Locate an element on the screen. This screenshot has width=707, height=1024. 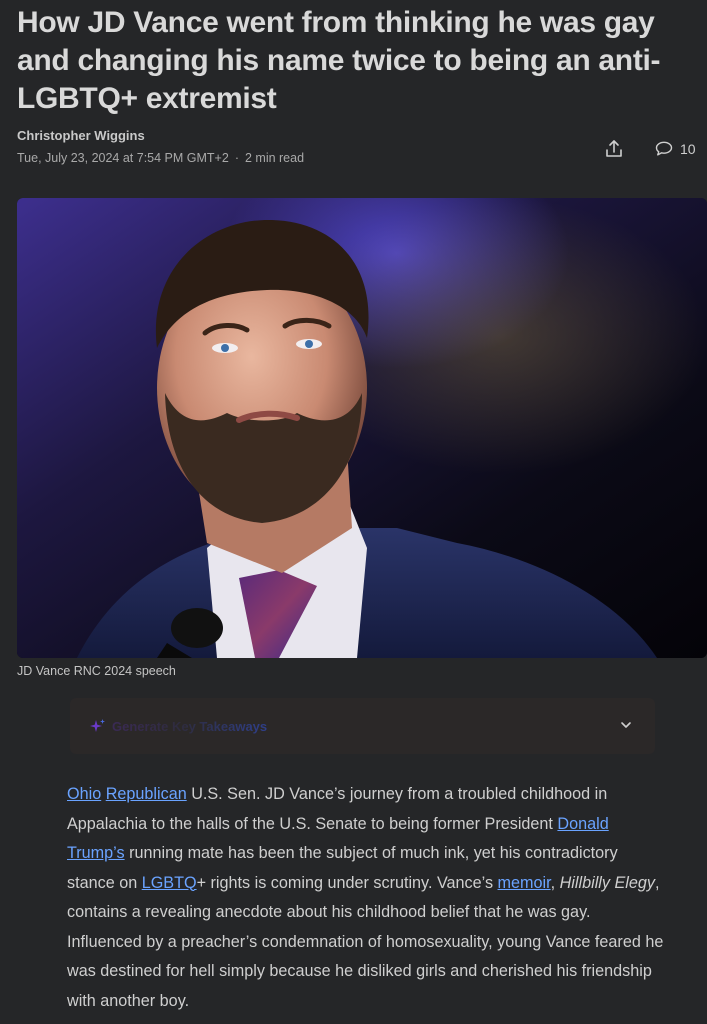
key-takeaways-dropdown: Generate Key Takeaways is located at coordinates (362, 726).